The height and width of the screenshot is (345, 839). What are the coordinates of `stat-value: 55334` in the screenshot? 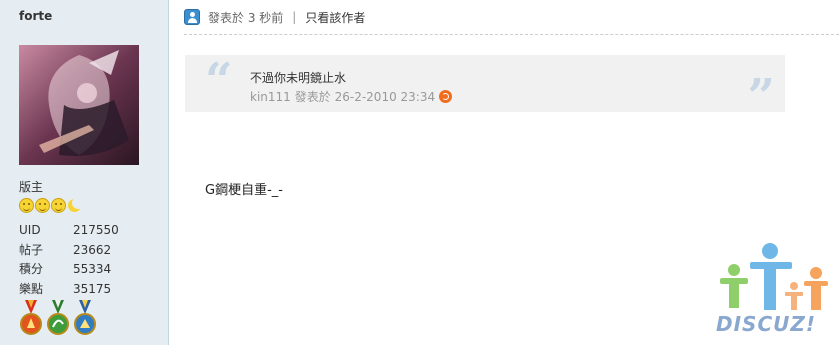 It's located at (92, 270).